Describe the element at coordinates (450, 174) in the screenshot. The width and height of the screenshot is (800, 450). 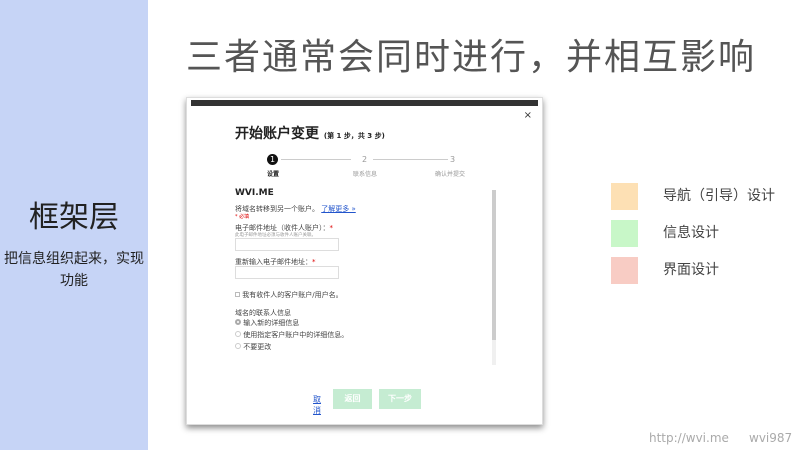
I see `step-3-label: 确认并提交` at that location.